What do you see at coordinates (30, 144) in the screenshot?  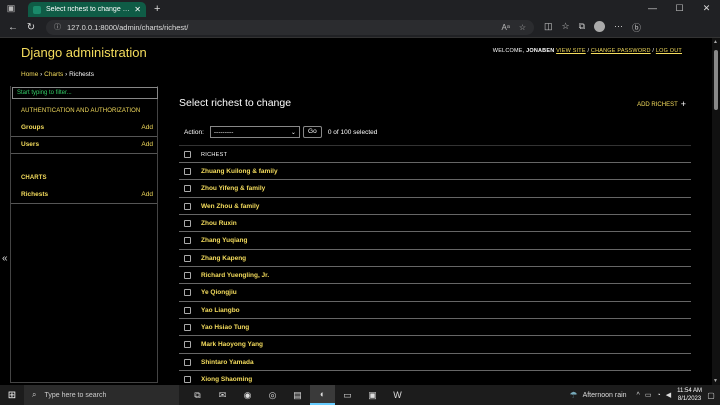 I see `sidebar-item-label: Users` at bounding box center [30, 144].